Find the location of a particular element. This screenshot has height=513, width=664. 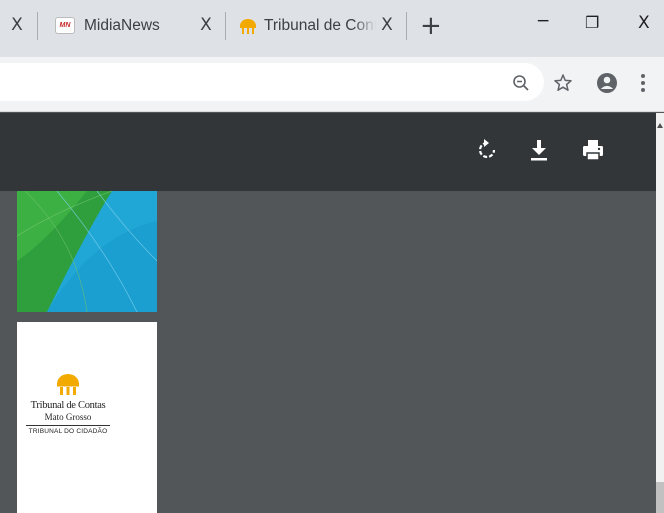

document-cover-graphic is located at coordinates (87, 251).